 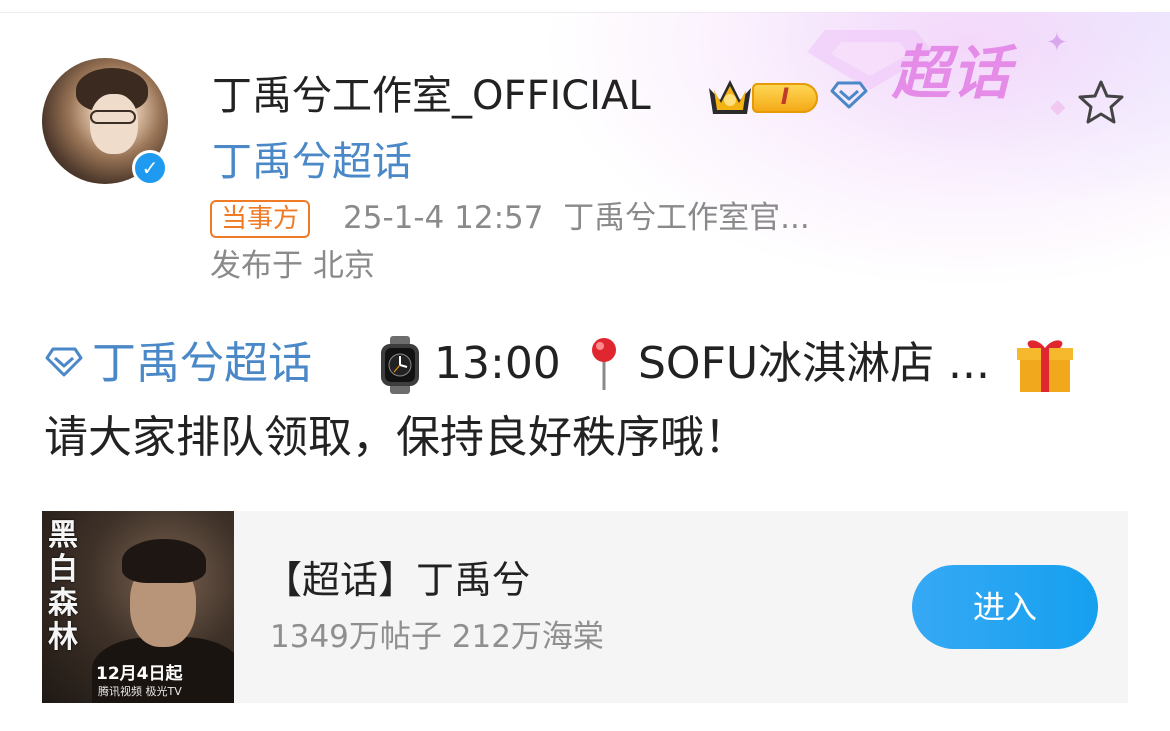 What do you see at coordinates (312, 162) in the screenshot?
I see `topic-link: 丁禹兮超话` at bounding box center [312, 162].